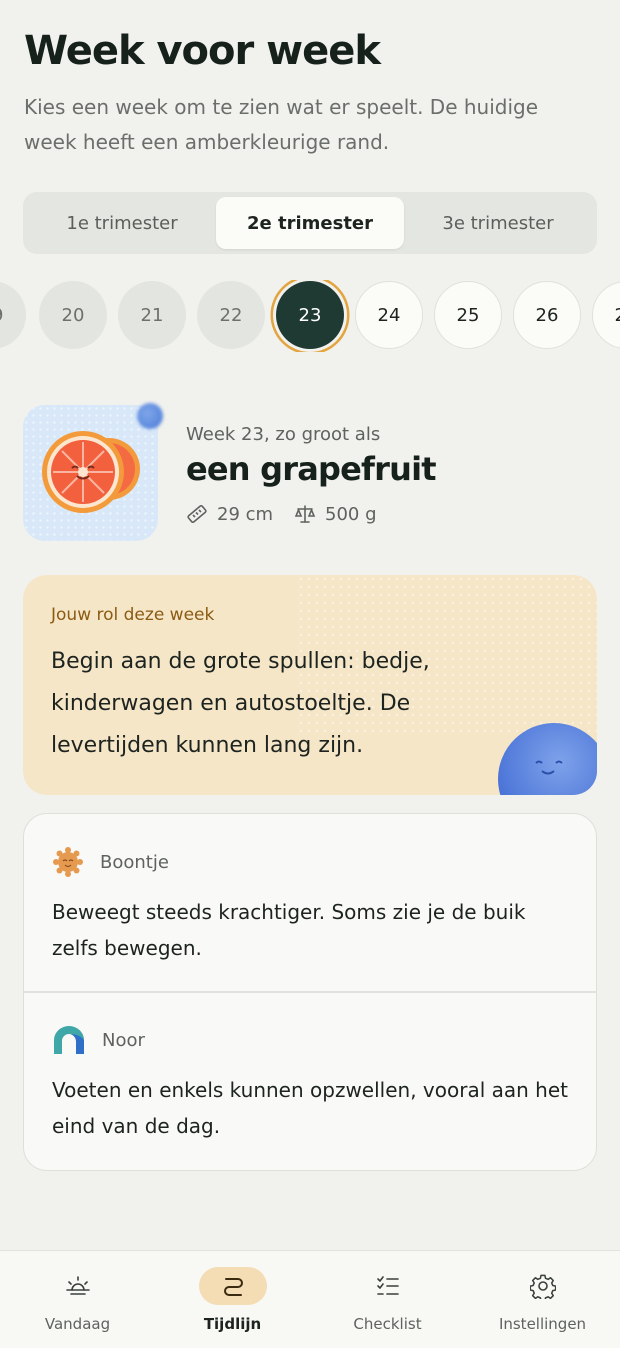 The height and width of the screenshot is (1348, 620). Describe the element at coordinates (283, 434) in the screenshot. I see `size-kicker: Week 23, zo groot als` at that location.